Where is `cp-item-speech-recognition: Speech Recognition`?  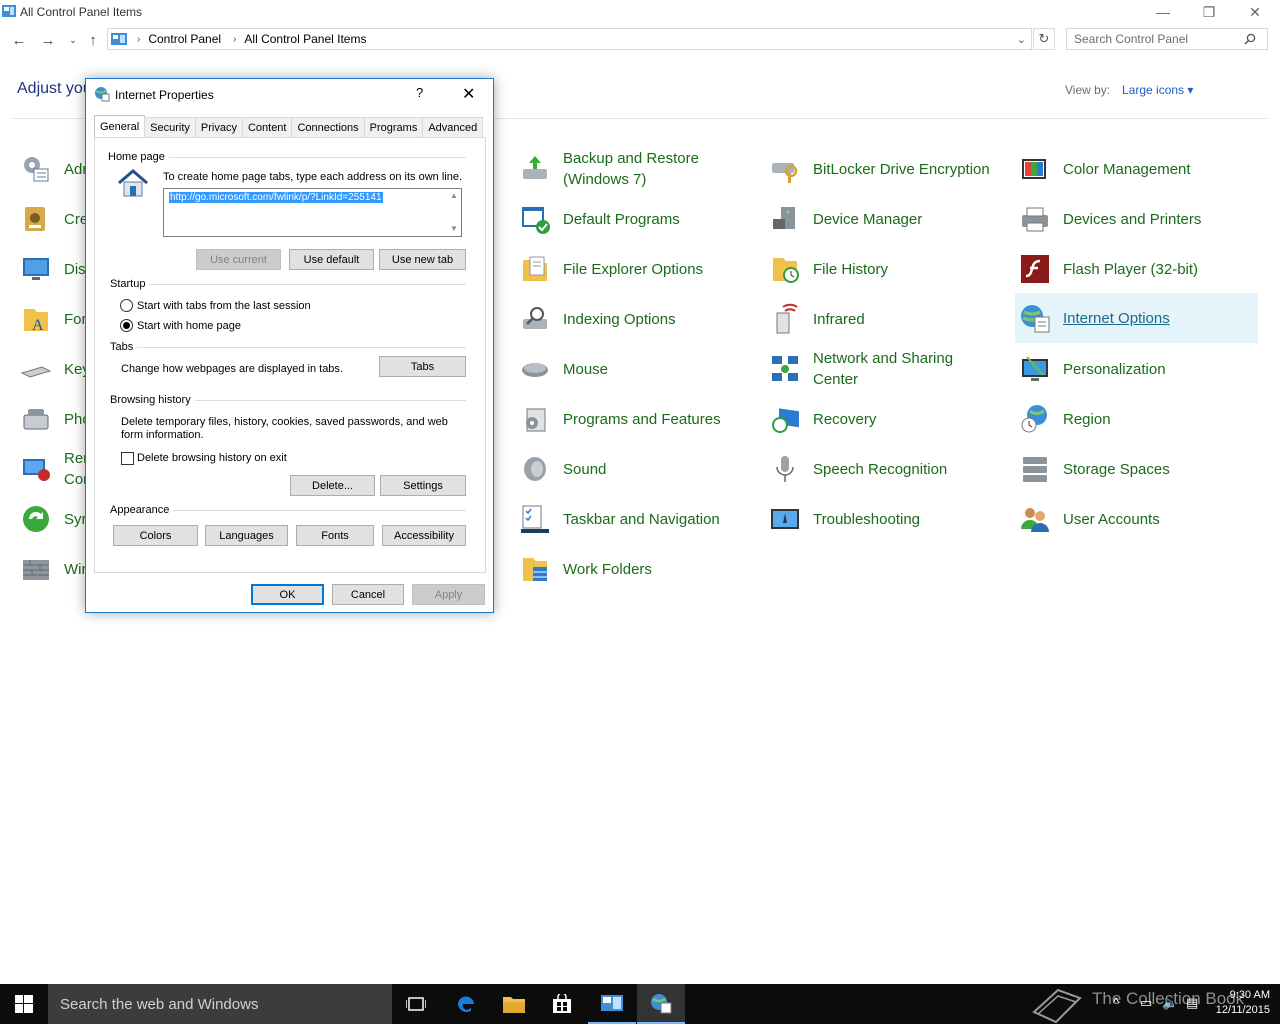 cp-item-speech-recognition: Speech Recognition is located at coordinates (885, 469).